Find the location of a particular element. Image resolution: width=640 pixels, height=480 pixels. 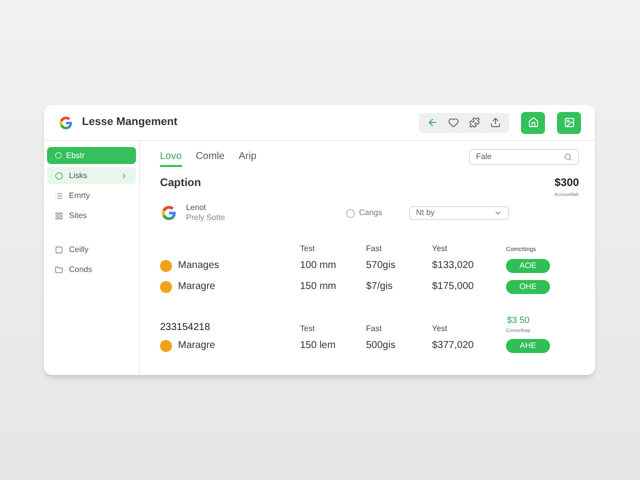

size-cell-text: 150 lem is located at coordinates (318, 346).